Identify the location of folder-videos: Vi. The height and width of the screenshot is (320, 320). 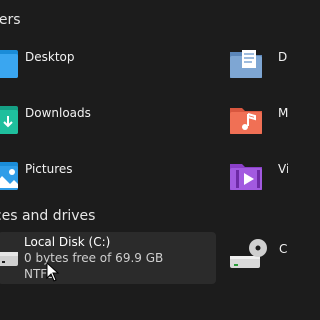
(258, 176).